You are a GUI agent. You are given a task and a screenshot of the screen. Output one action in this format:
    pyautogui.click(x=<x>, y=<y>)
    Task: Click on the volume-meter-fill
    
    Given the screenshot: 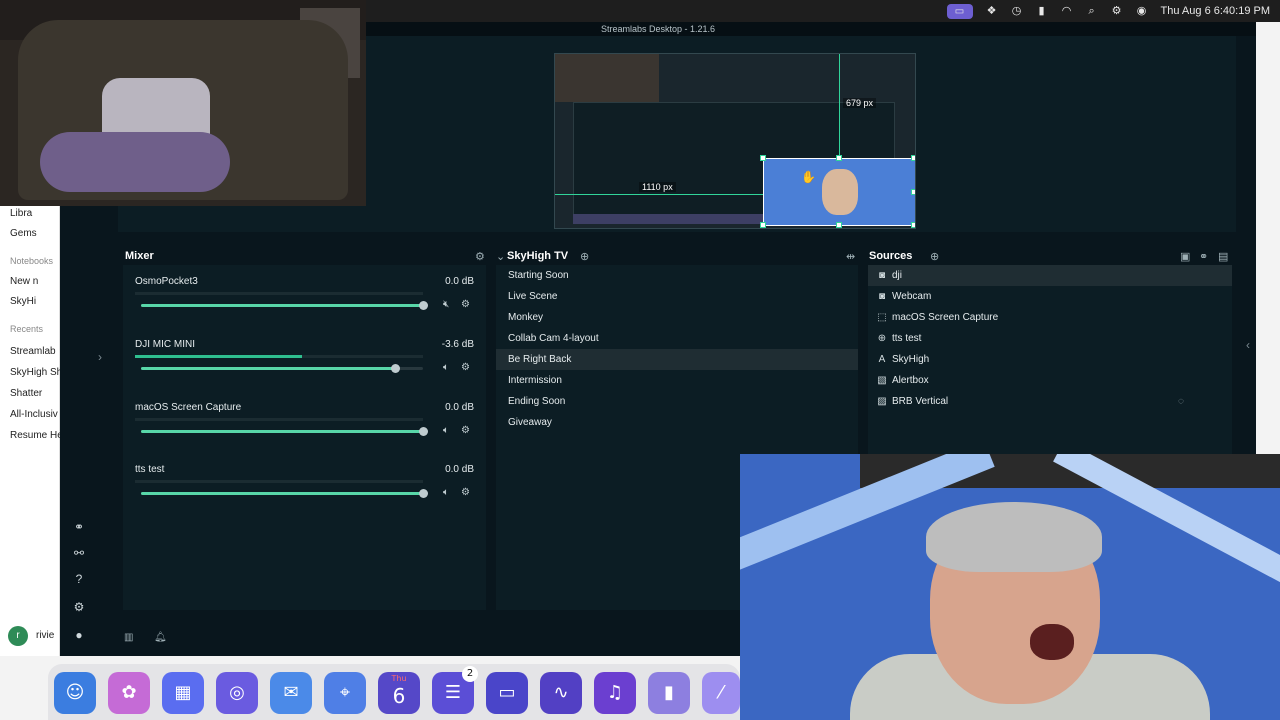 What is the action you would take?
    pyautogui.click(x=219, y=356)
    